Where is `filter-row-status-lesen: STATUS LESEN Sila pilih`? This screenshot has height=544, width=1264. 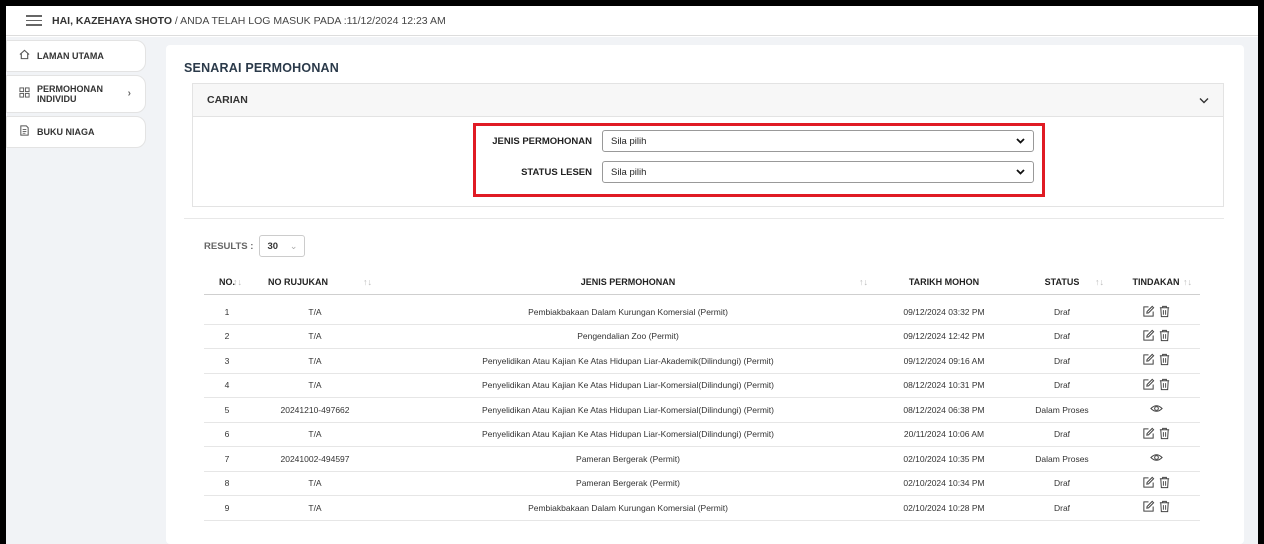
filter-row-status-lesen: STATUS LESEN Sila pilih is located at coordinates (758, 172).